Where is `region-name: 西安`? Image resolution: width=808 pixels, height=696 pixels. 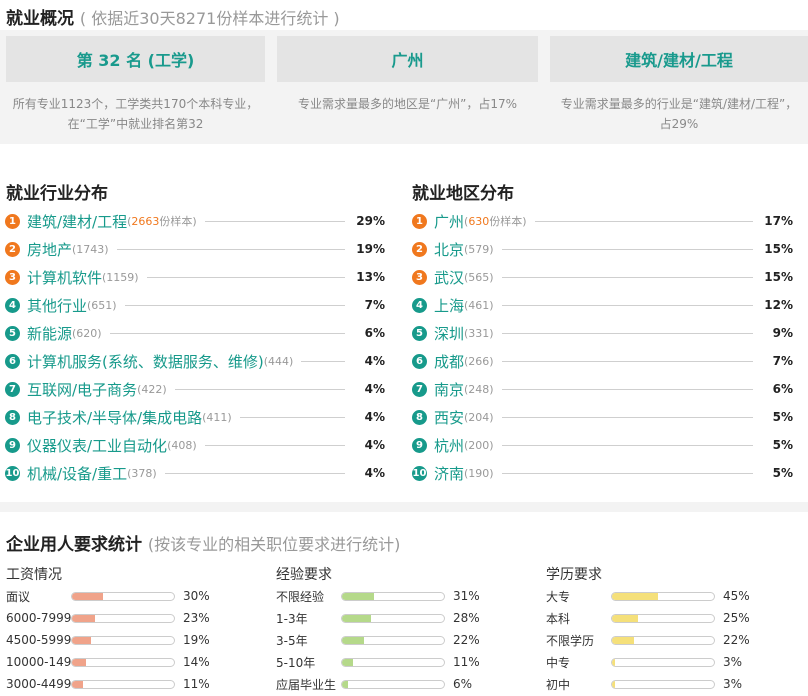
region-name: 西安 is located at coordinates (449, 417).